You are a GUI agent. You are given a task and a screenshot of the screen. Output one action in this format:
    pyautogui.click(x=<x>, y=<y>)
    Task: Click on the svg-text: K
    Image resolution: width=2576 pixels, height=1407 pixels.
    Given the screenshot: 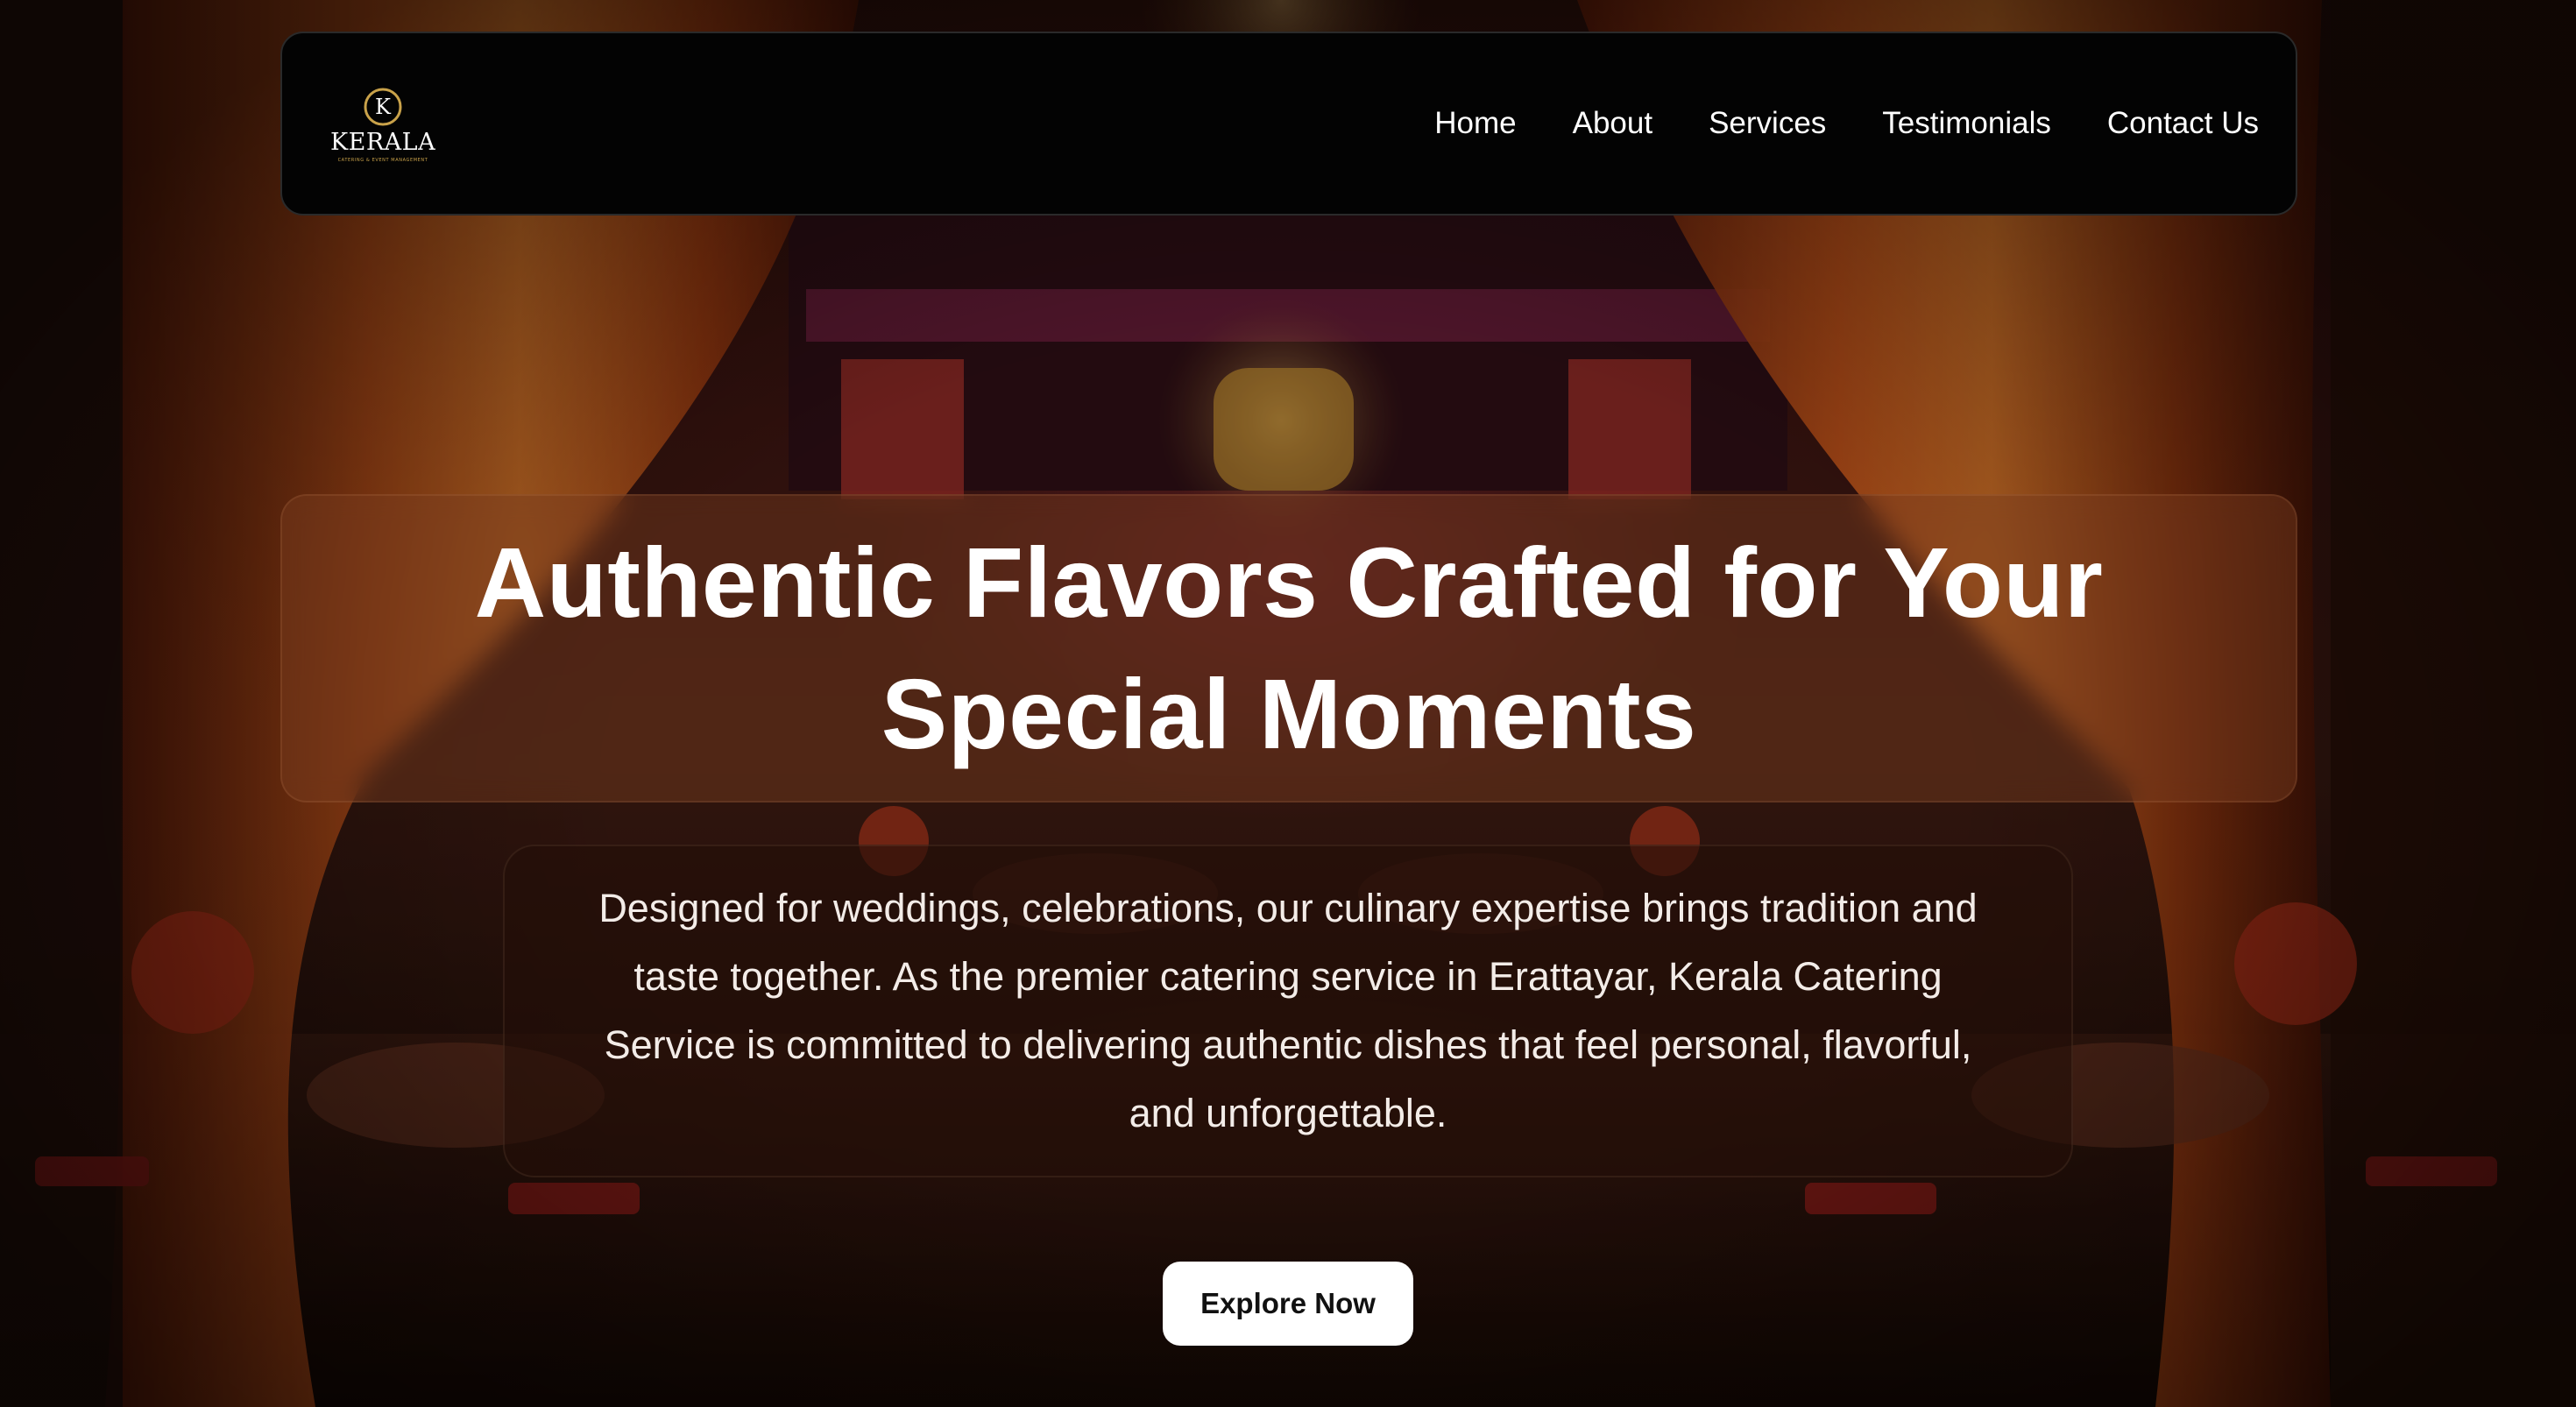 What is the action you would take?
    pyautogui.click(x=383, y=107)
    